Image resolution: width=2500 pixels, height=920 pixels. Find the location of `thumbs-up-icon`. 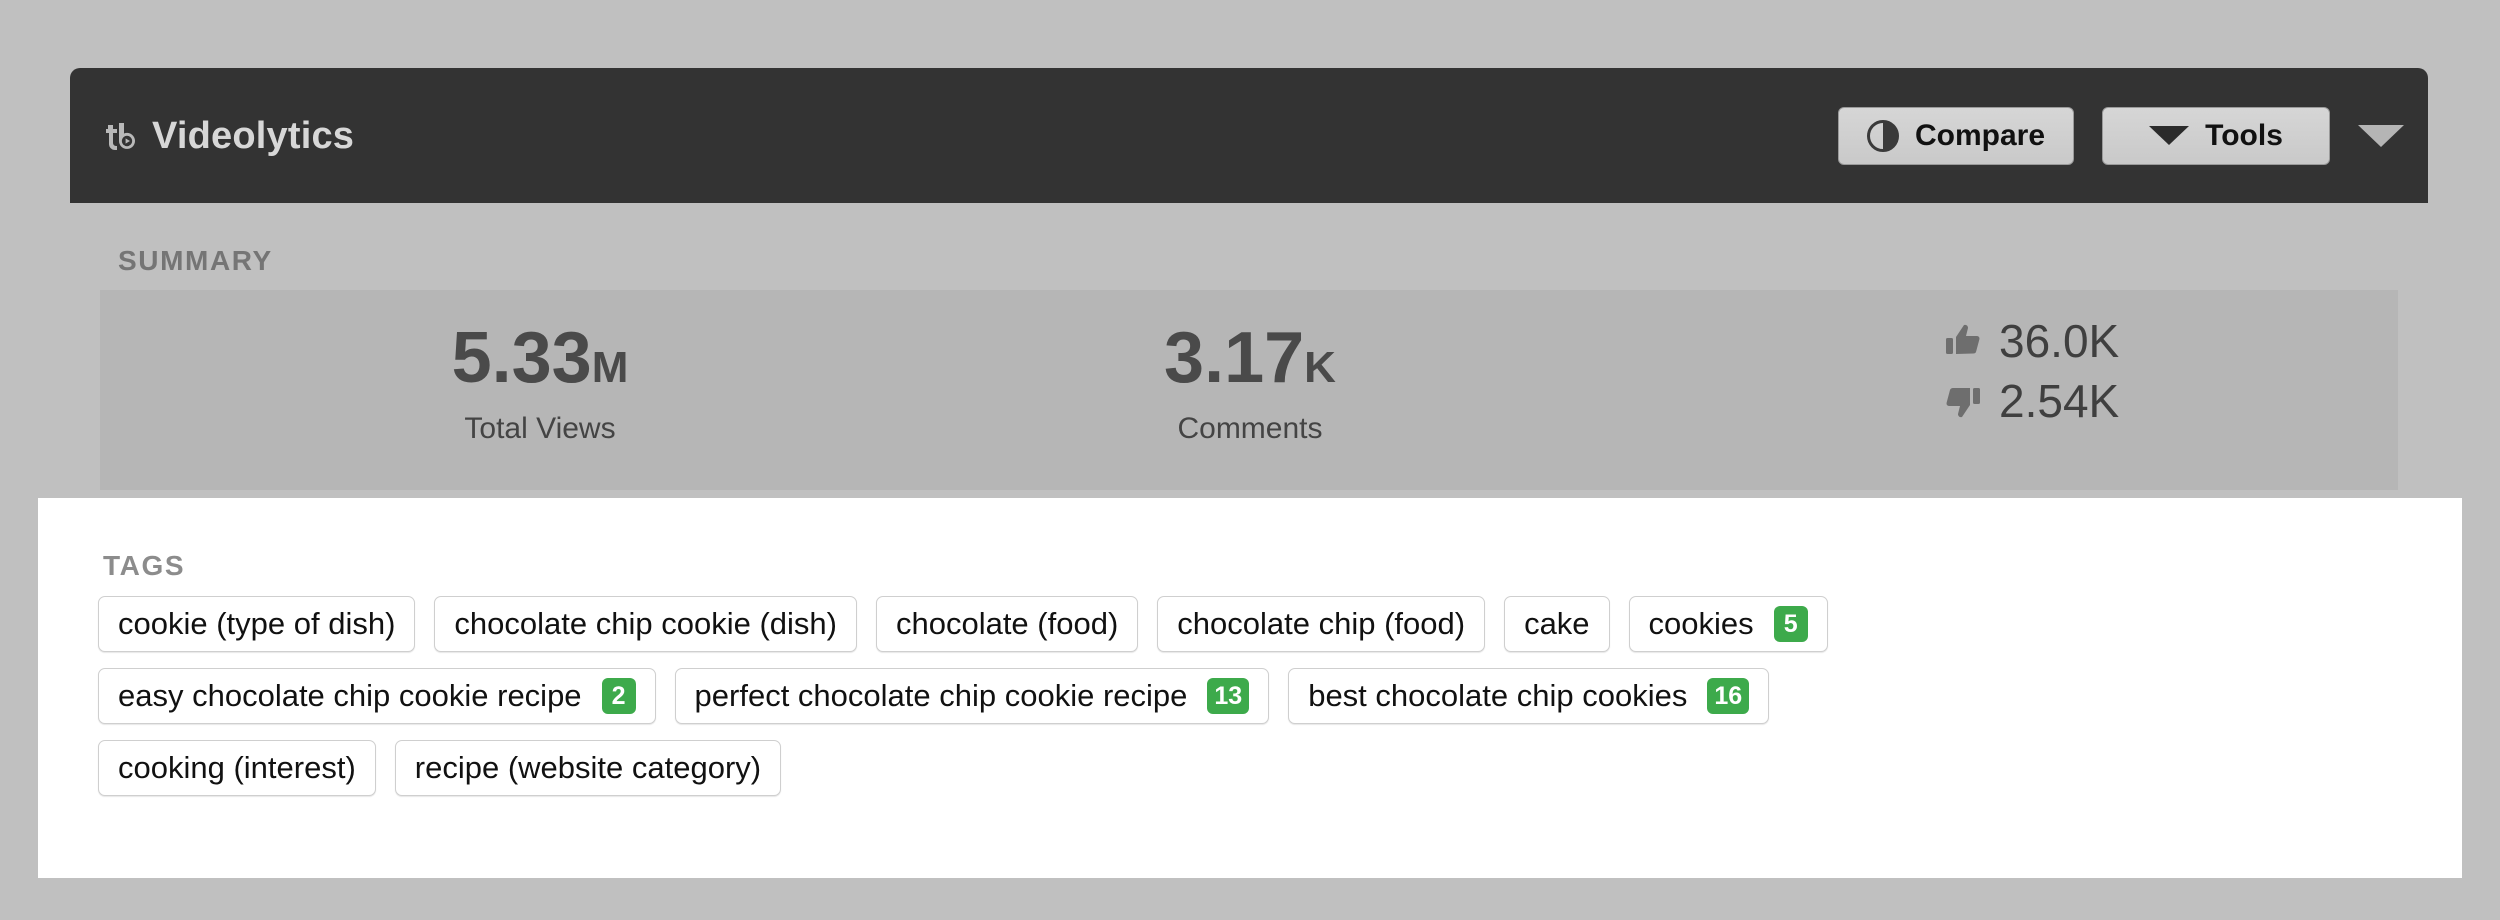

thumbs-up-icon is located at coordinates (1963, 341).